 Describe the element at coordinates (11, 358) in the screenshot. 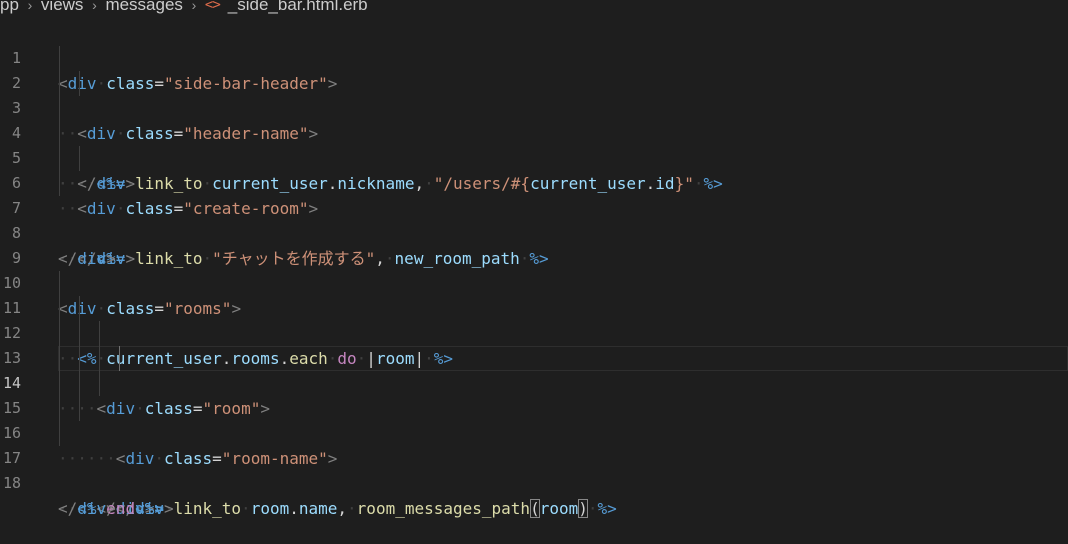

I see `line-number: 13` at that location.